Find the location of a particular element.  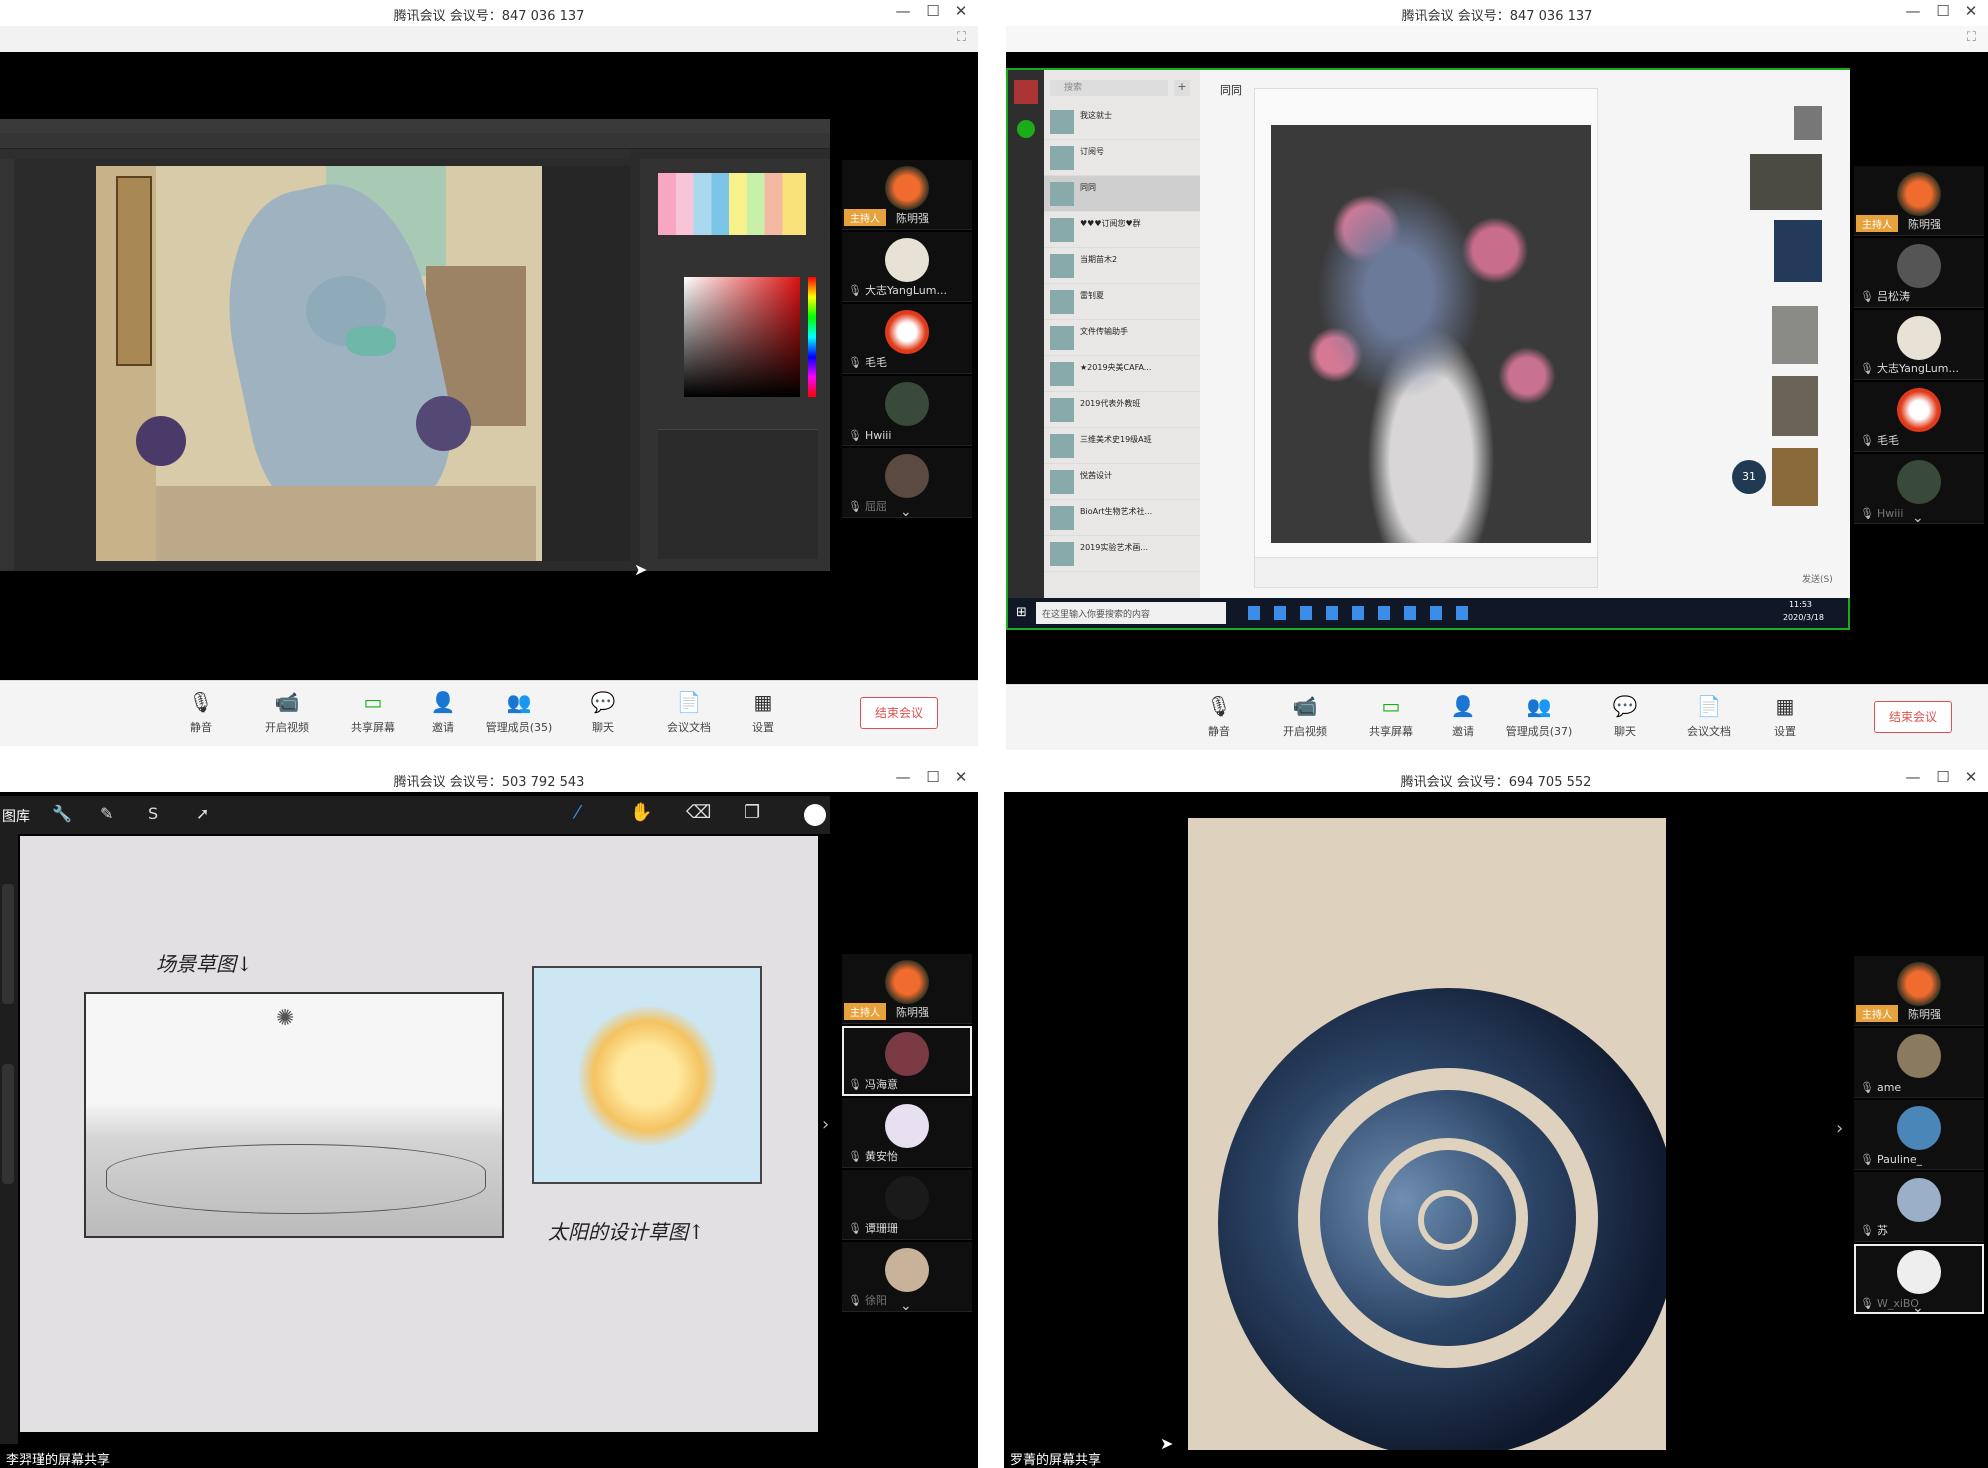

participant-tile: 🎙 Hwiii is located at coordinates (907, 411).